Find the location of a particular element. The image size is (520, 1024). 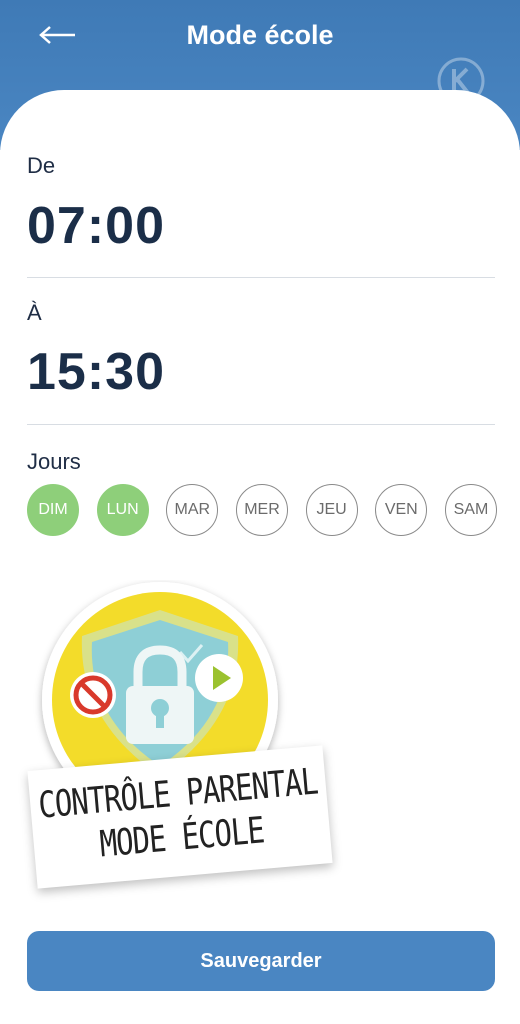

forbidden-icon is located at coordinates (93, 695).